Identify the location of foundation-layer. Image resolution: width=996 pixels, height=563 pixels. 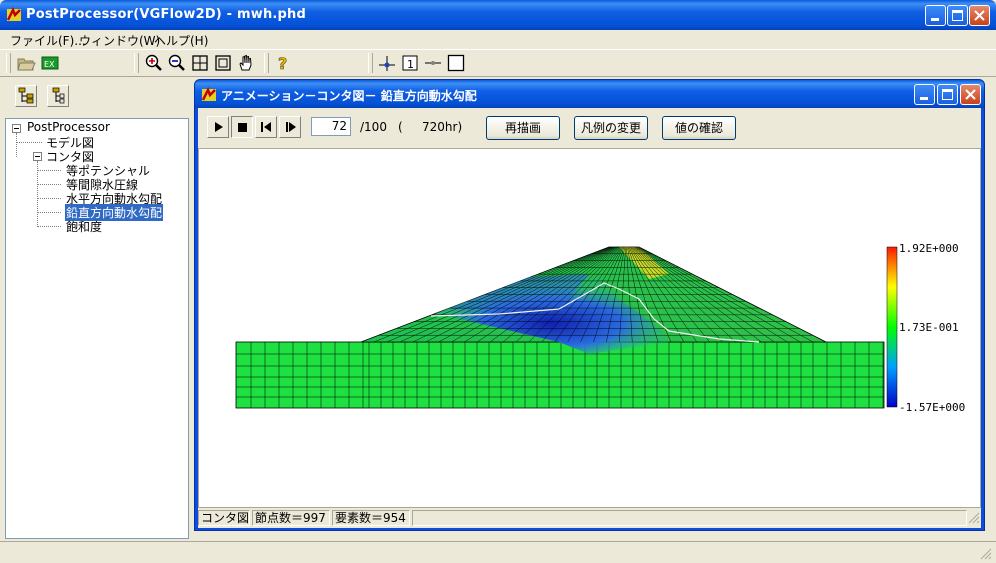
(560, 375).